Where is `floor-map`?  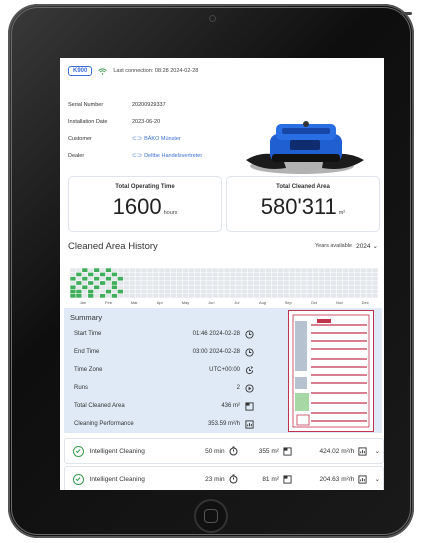 floor-map is located at coordinates (331, 371).